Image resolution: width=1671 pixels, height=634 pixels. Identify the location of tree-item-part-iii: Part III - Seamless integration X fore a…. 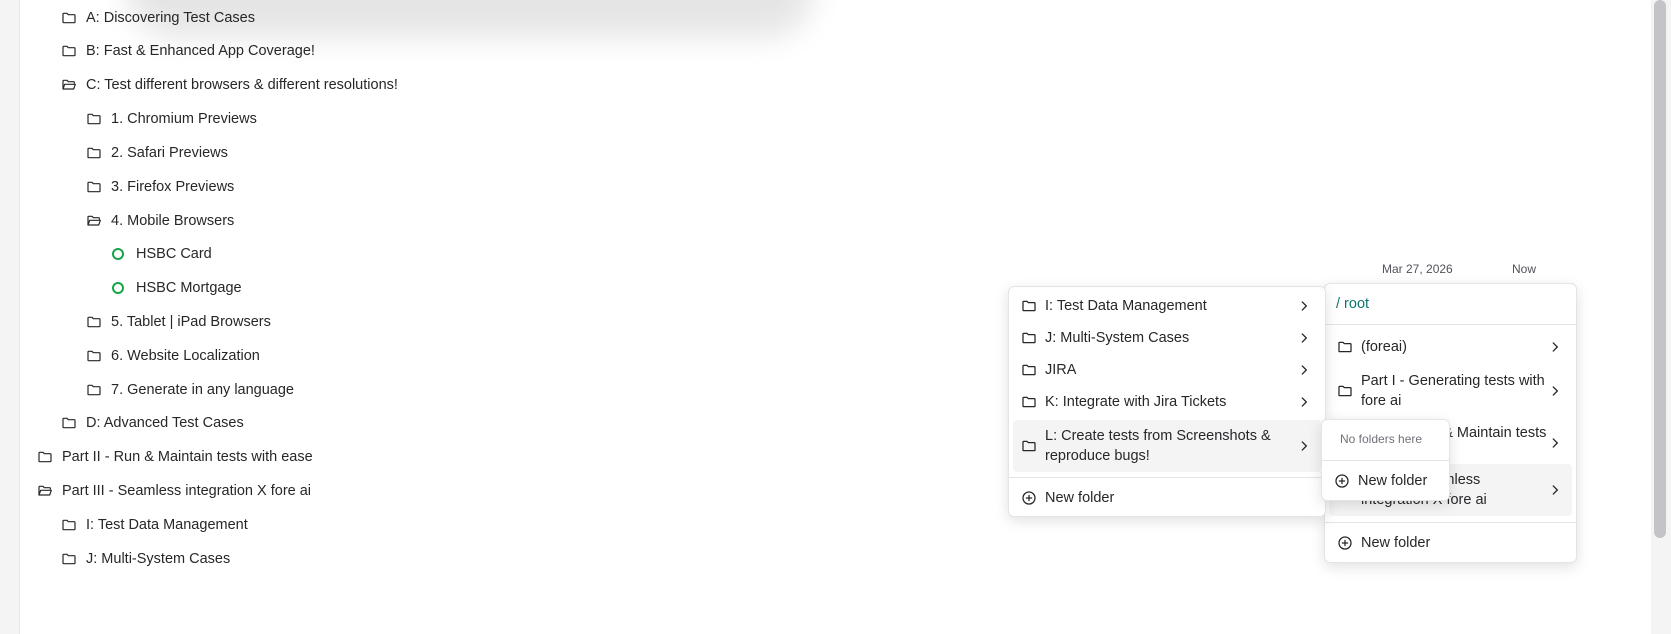
(173, 491).